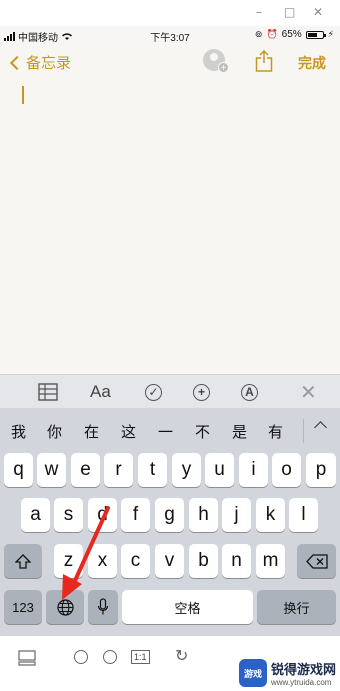 This screenshot has height=691, width=340. I want to click on candidate-item: 在, so click(91, 431).